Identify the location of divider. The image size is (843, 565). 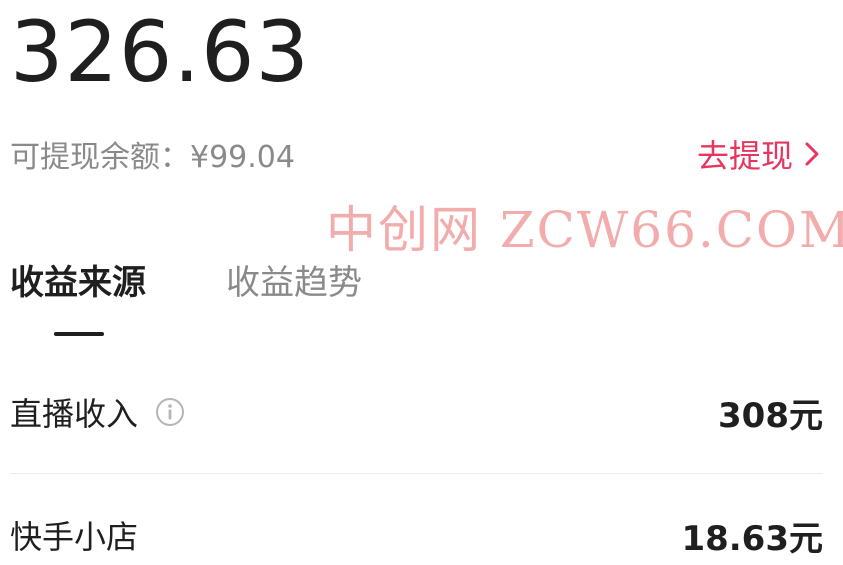
(416, 473).